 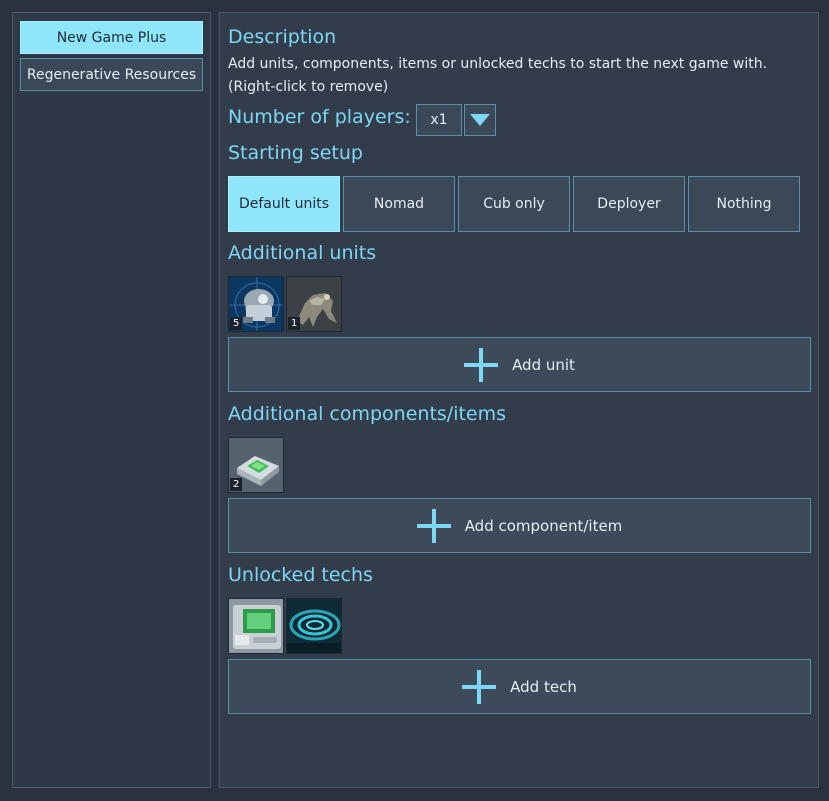 I want to click on add-component-button: Add component/item, so click(x=519, y=525).